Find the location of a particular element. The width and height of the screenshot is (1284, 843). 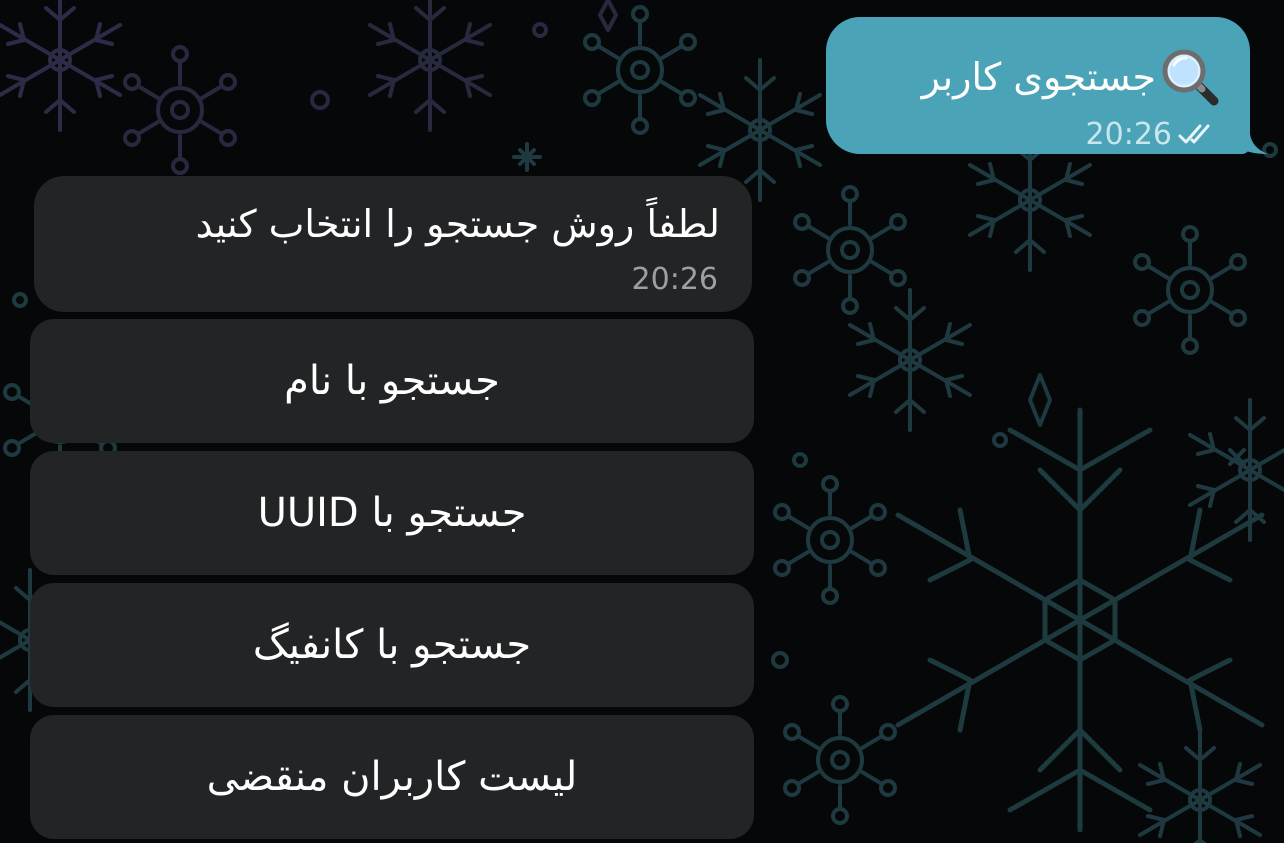

keyboard-button-expired-users-list: لیست کاربران منقضی is located at coordinates (392, 777).